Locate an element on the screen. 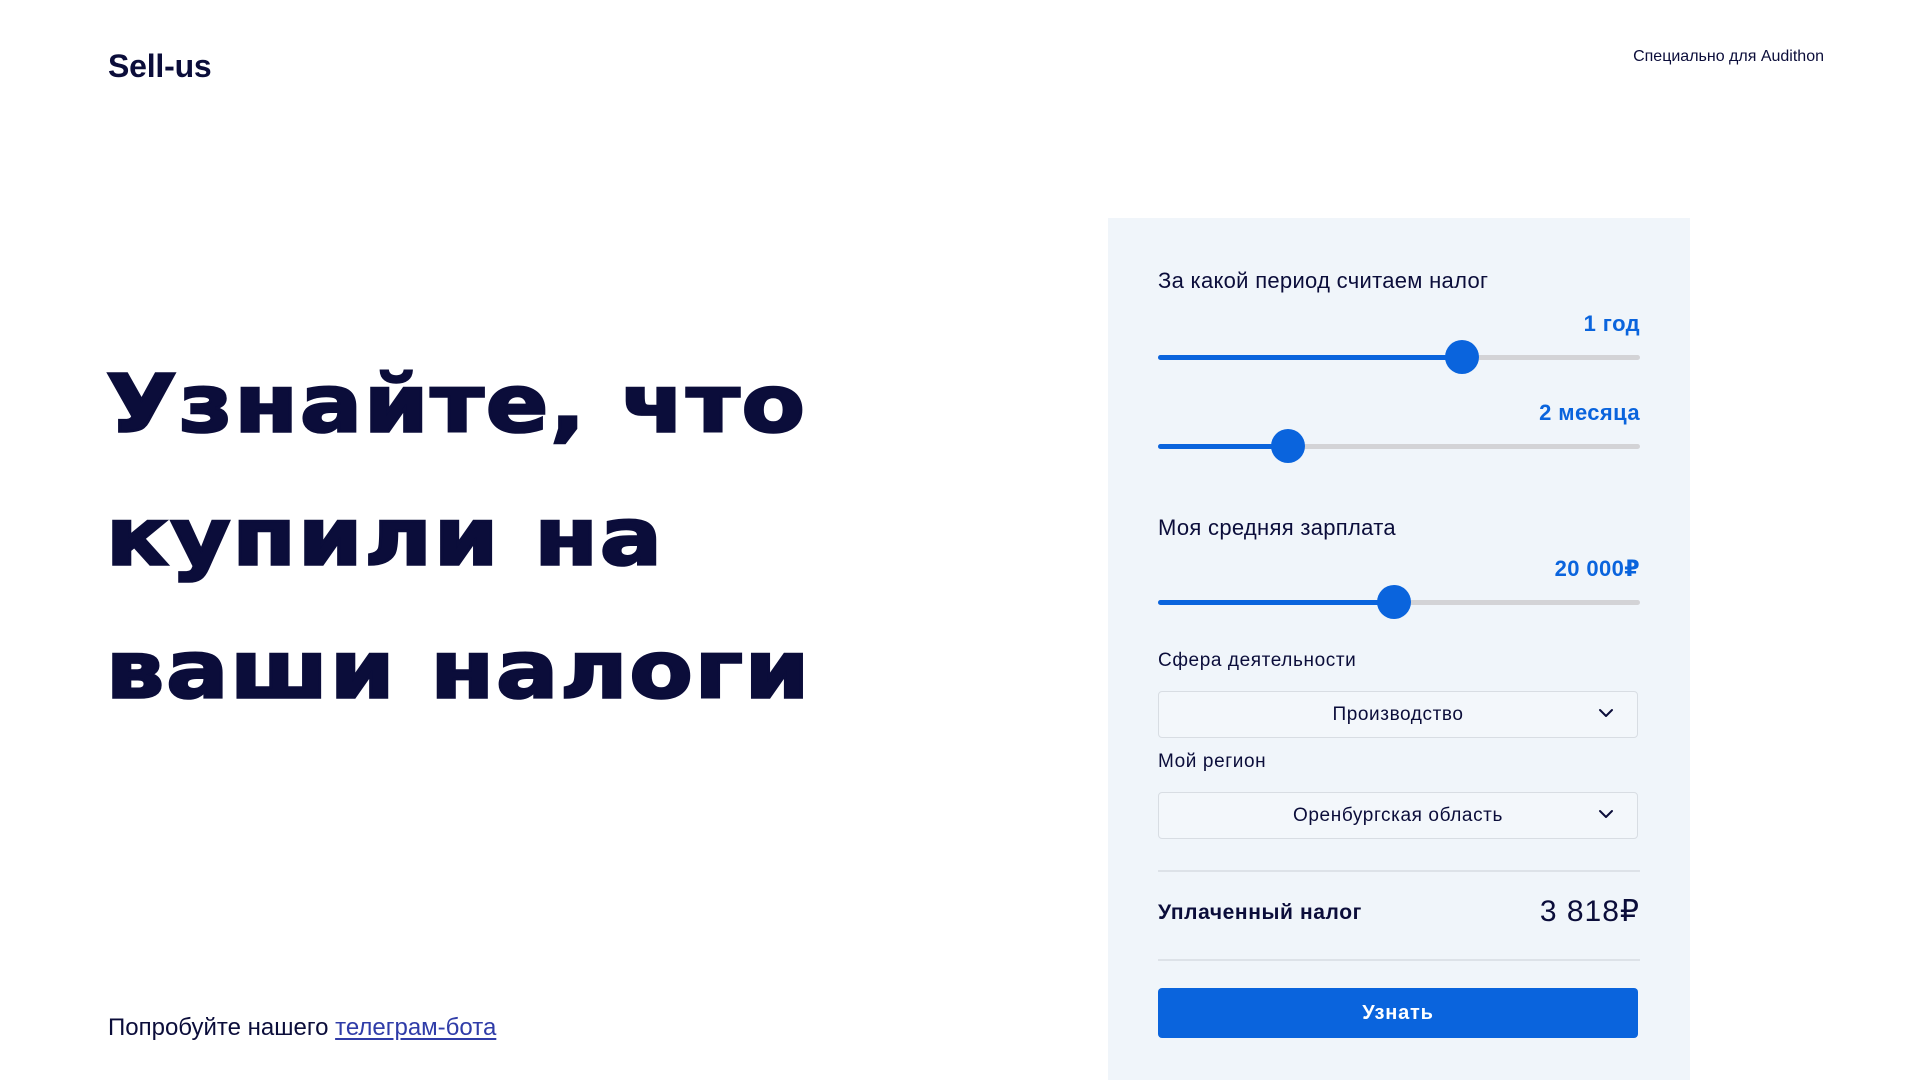  sphere-select: Производство is located at coordinates (1398, 714).